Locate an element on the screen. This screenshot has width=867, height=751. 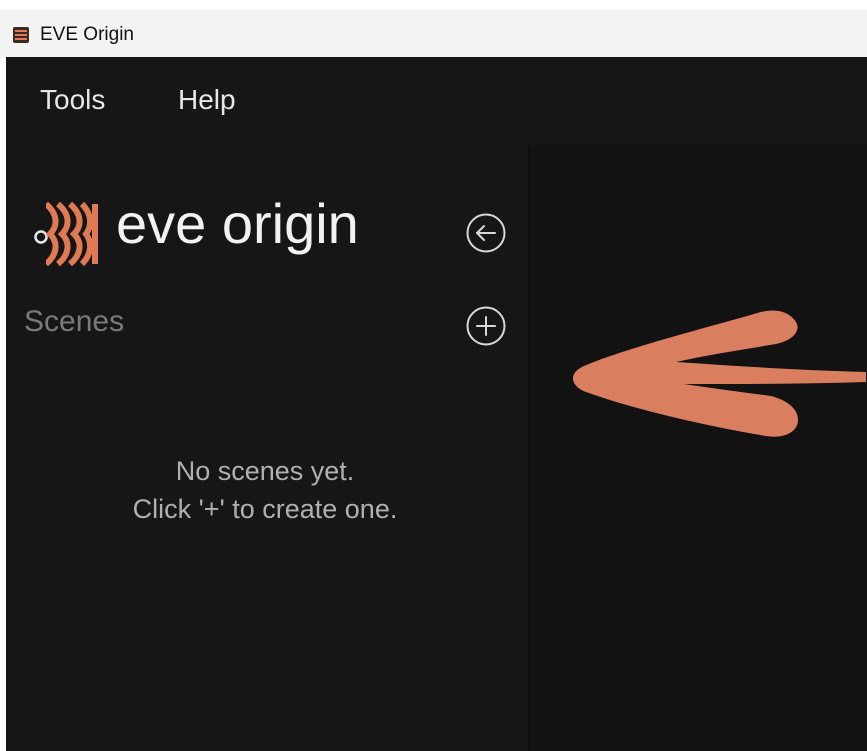
eve-logo-icon is located at coordinates (66, 234).